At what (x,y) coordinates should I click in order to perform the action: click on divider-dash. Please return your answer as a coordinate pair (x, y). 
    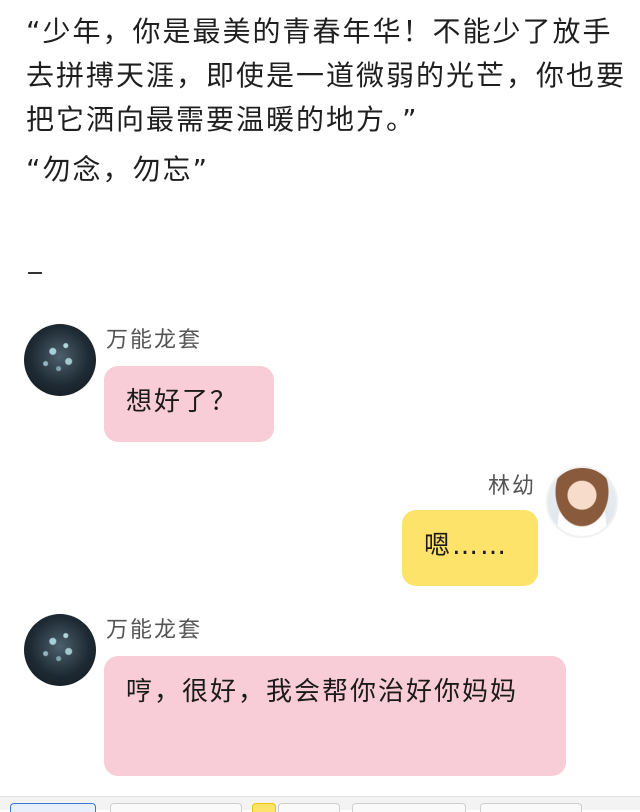
    Looking at the image, I should click on (35, 273).